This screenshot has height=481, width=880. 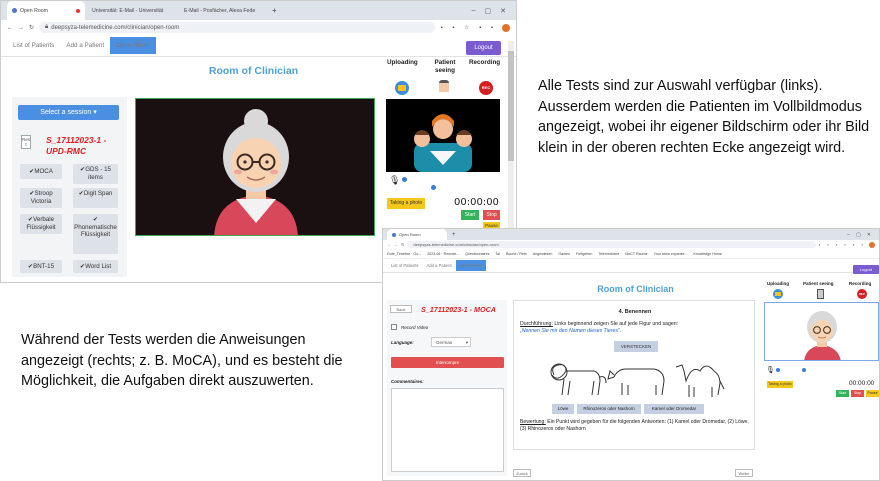 What do you see at coordinates (635, 289) in the screenshot?
I see `page-title-2: Room of Clinician` at bounding box center [635, 289].